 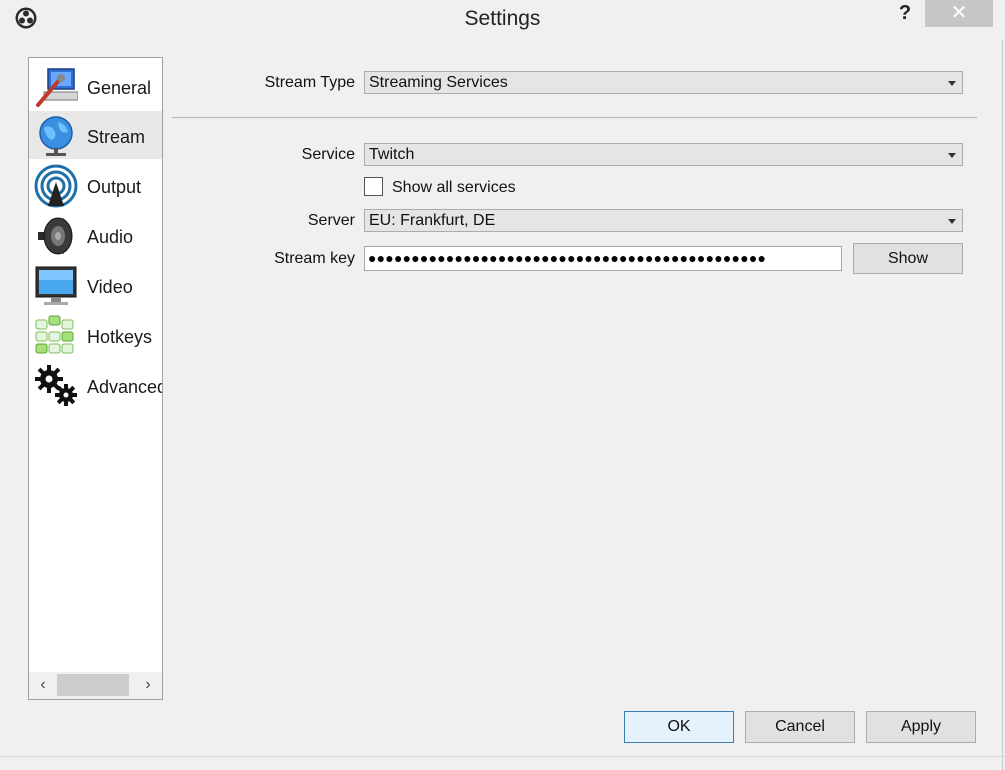 What do you see at coordinates (432, 220) in the screenshot?
I see `server-value: EU: Frankfurt, DE` at bounding box center [432, 220].